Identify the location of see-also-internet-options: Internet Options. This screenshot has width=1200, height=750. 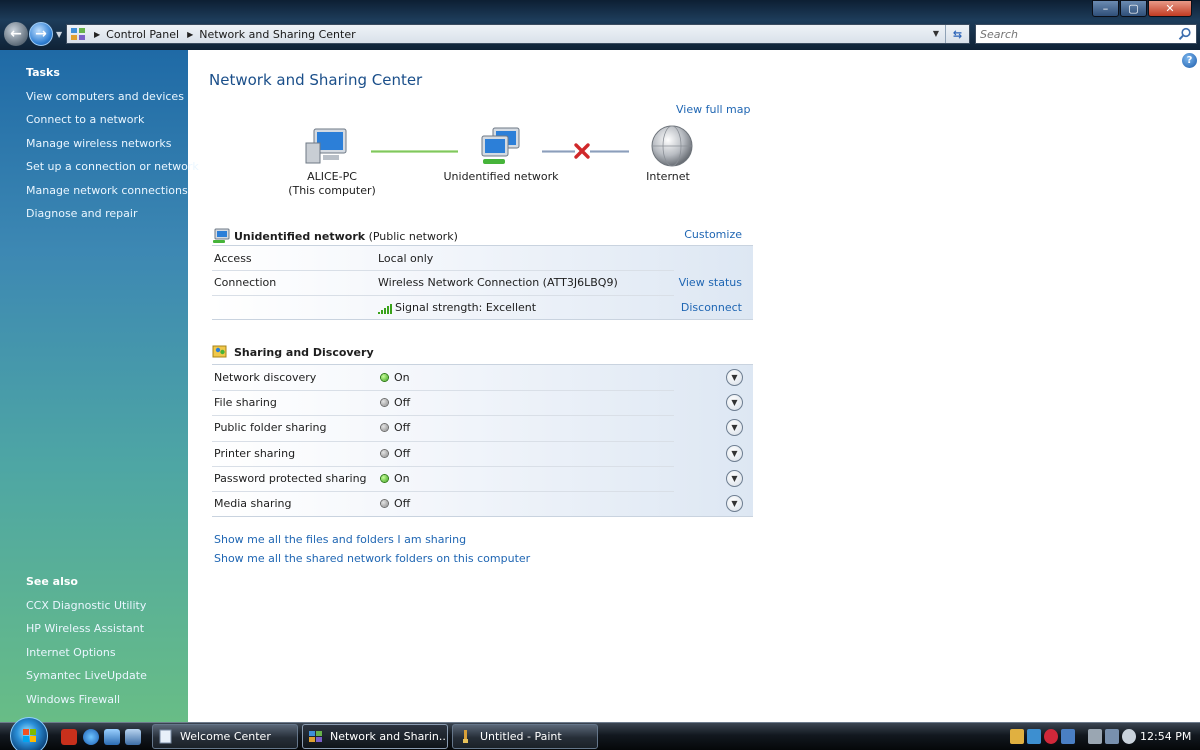
(71, 652).